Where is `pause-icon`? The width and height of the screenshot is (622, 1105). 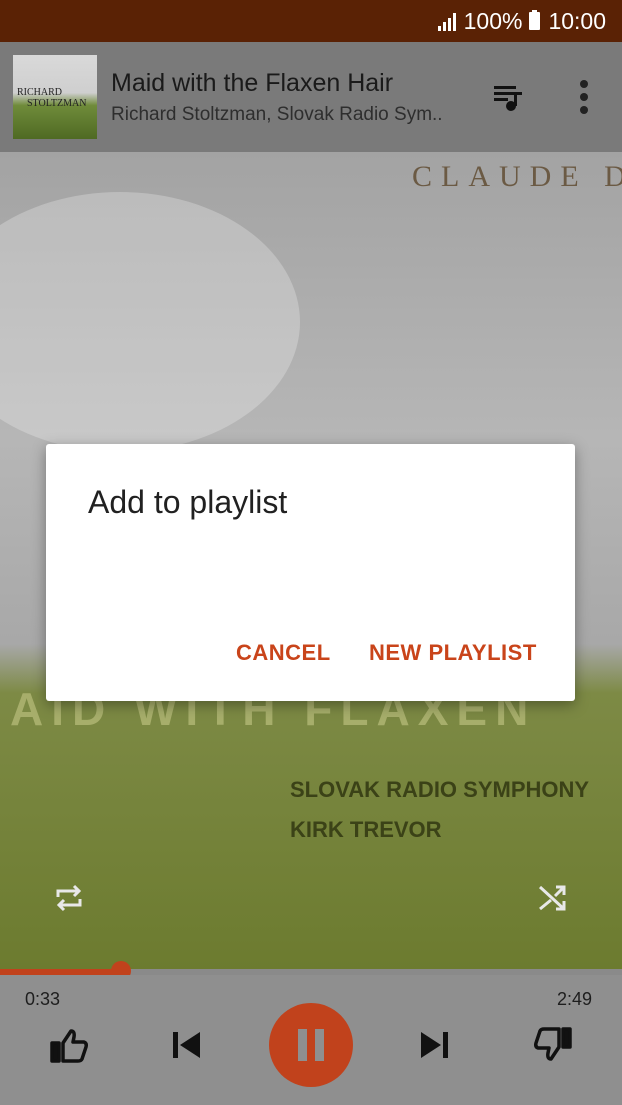 pause-icon is located at coordinates (311, 1045).